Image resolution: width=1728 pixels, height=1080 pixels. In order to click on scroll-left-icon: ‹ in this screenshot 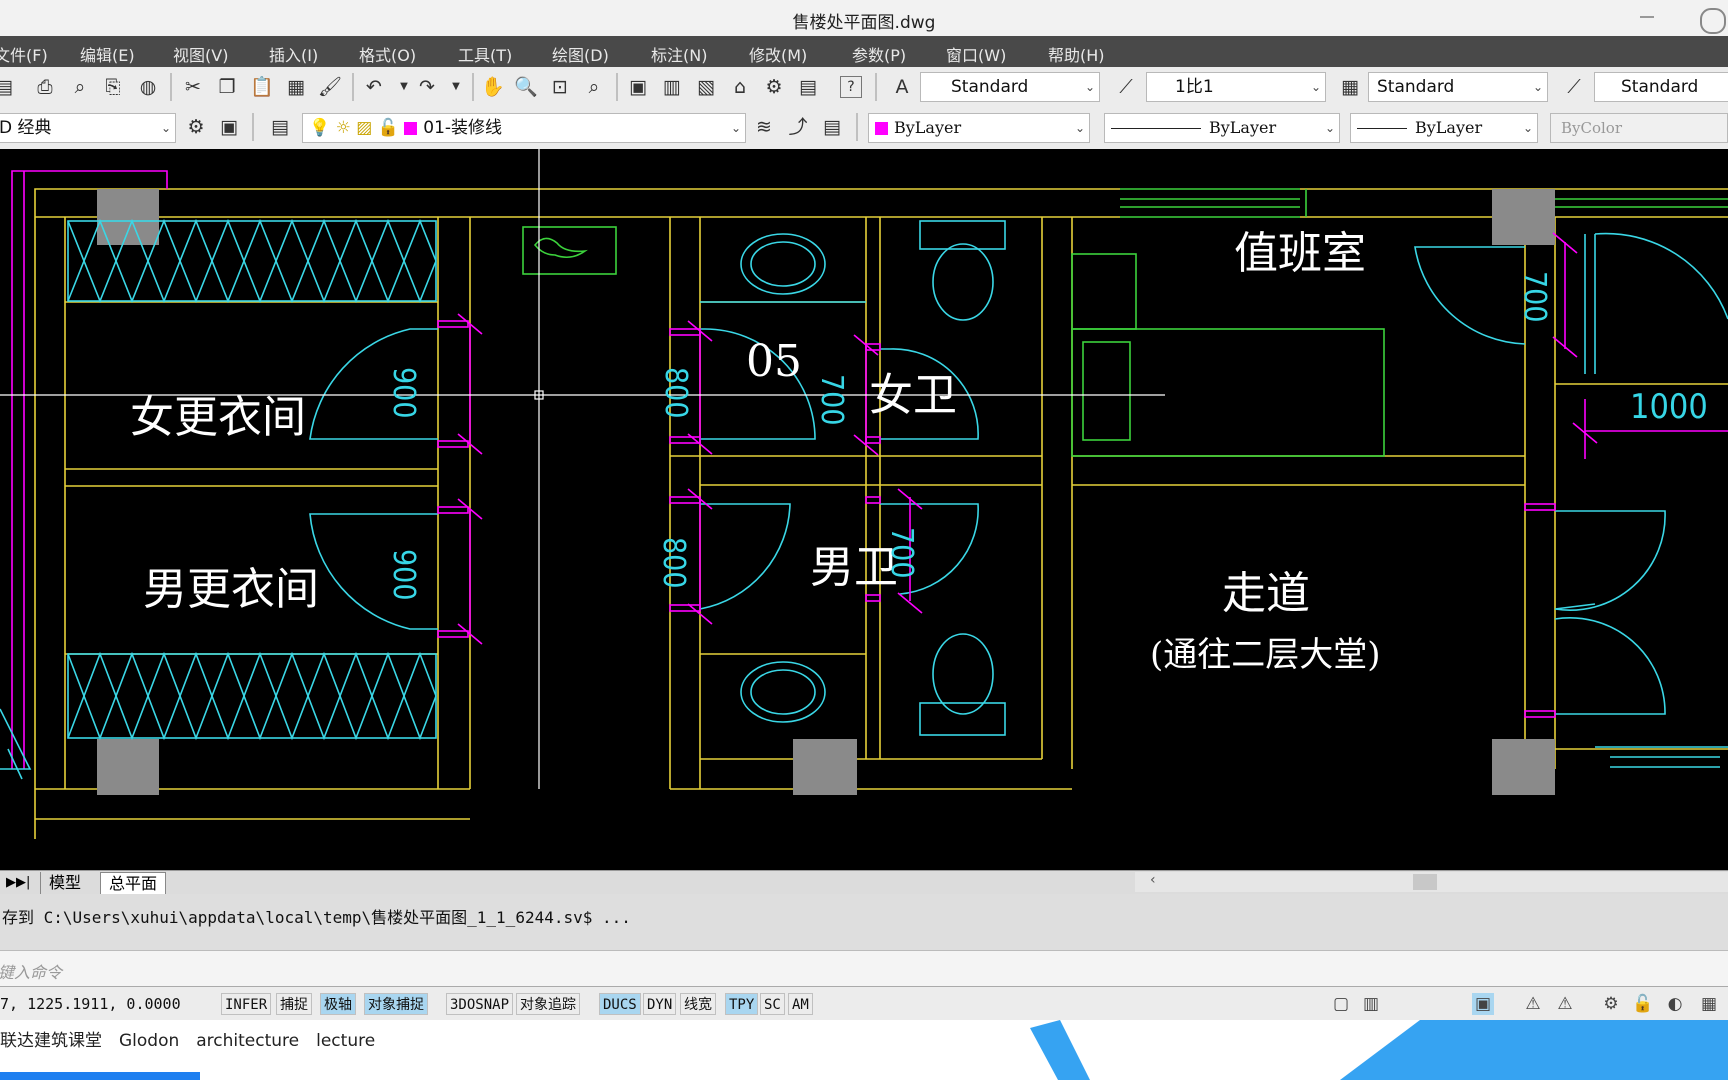, I will do `click(1153, 880)`.